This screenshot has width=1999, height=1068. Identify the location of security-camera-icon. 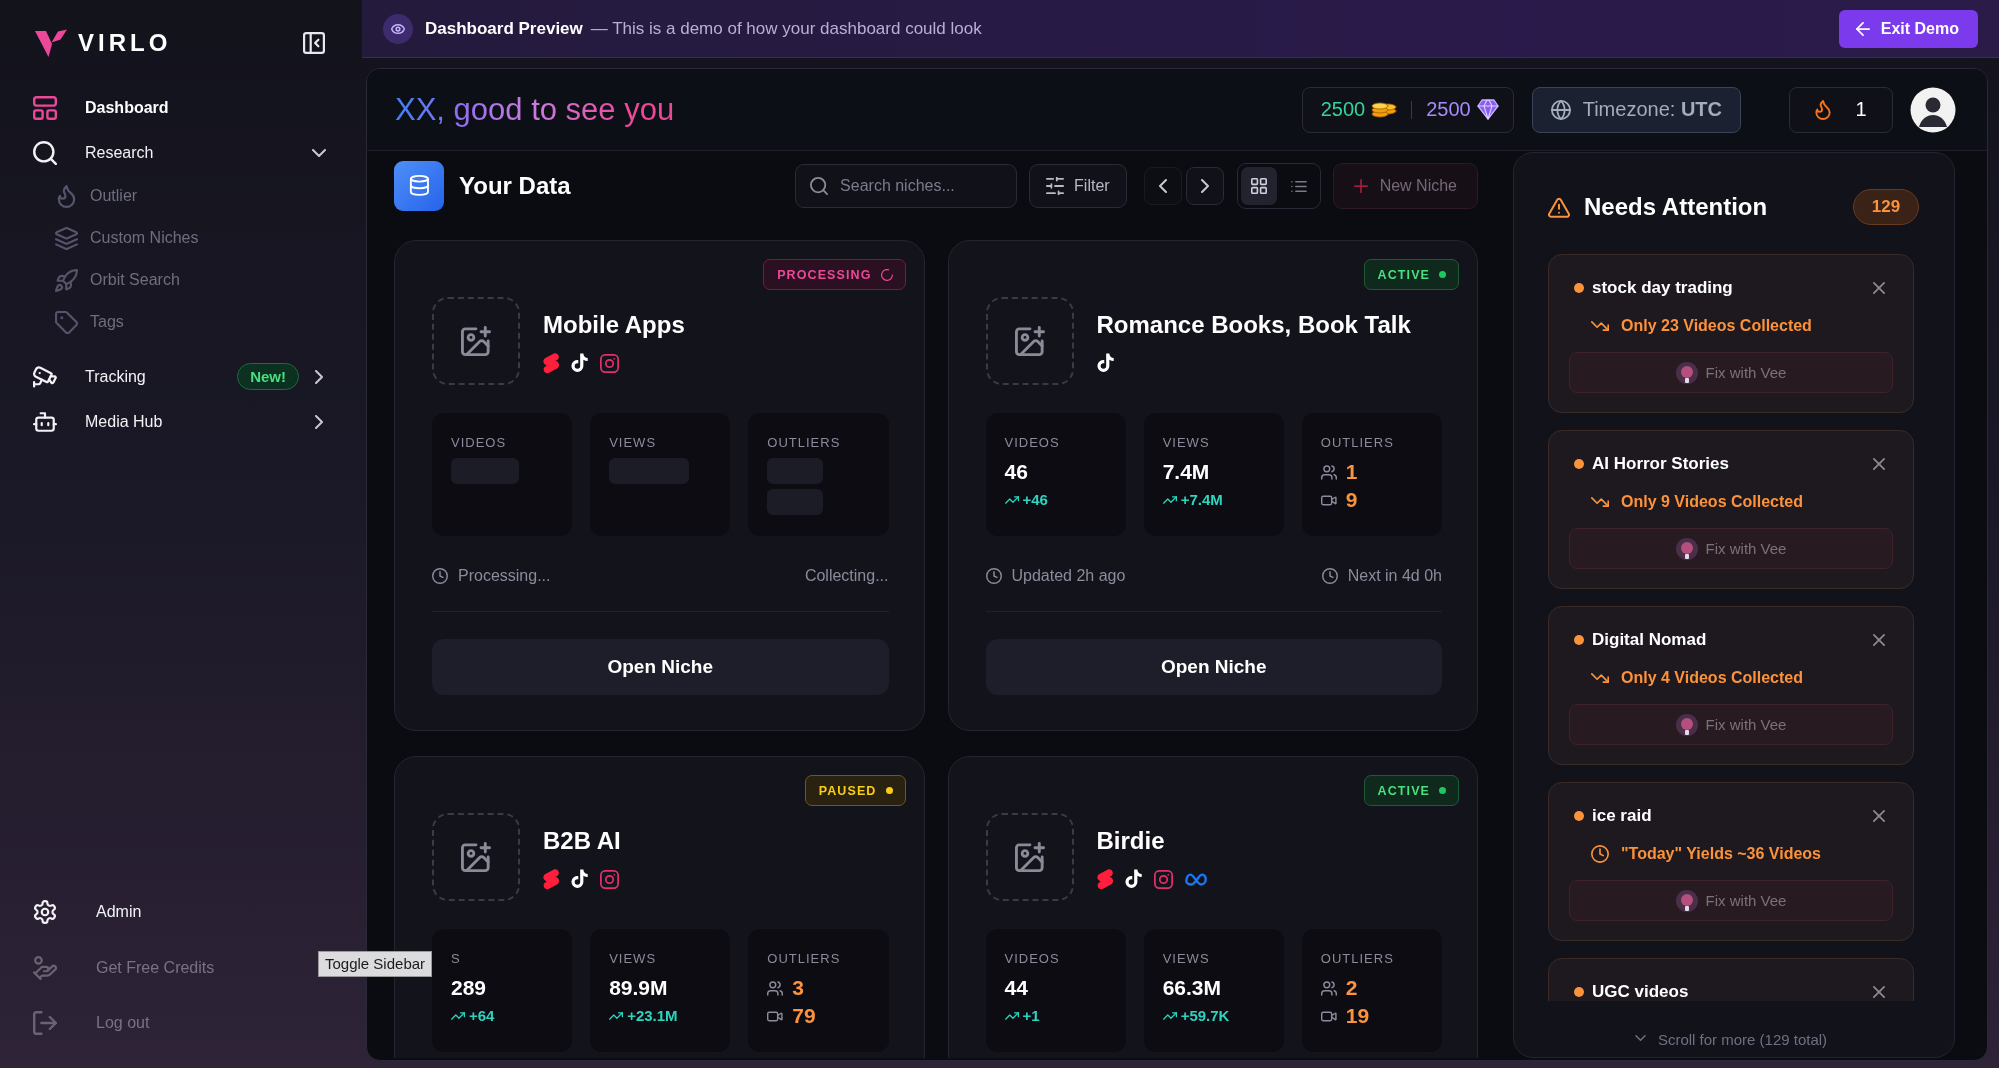
(45, 376).